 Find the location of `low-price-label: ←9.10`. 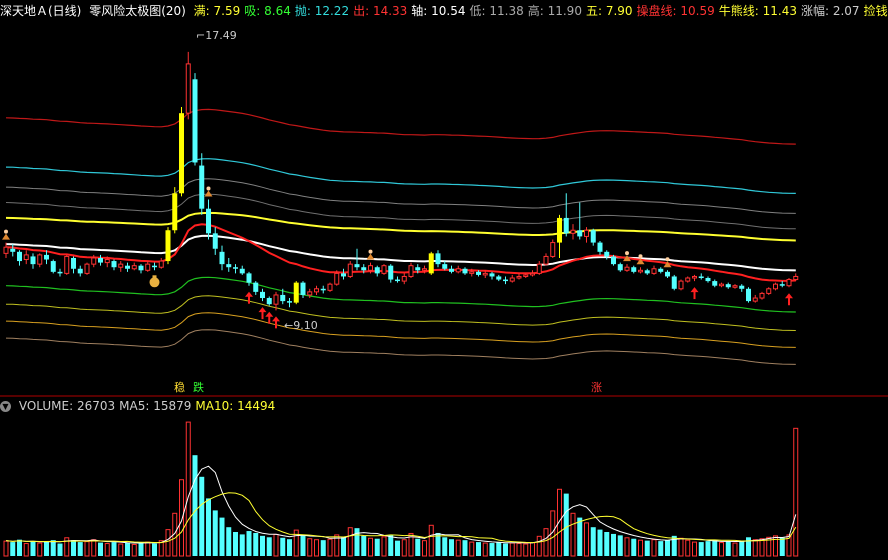

low-price-label: ←9.10 is located at coordinates (301, 325).